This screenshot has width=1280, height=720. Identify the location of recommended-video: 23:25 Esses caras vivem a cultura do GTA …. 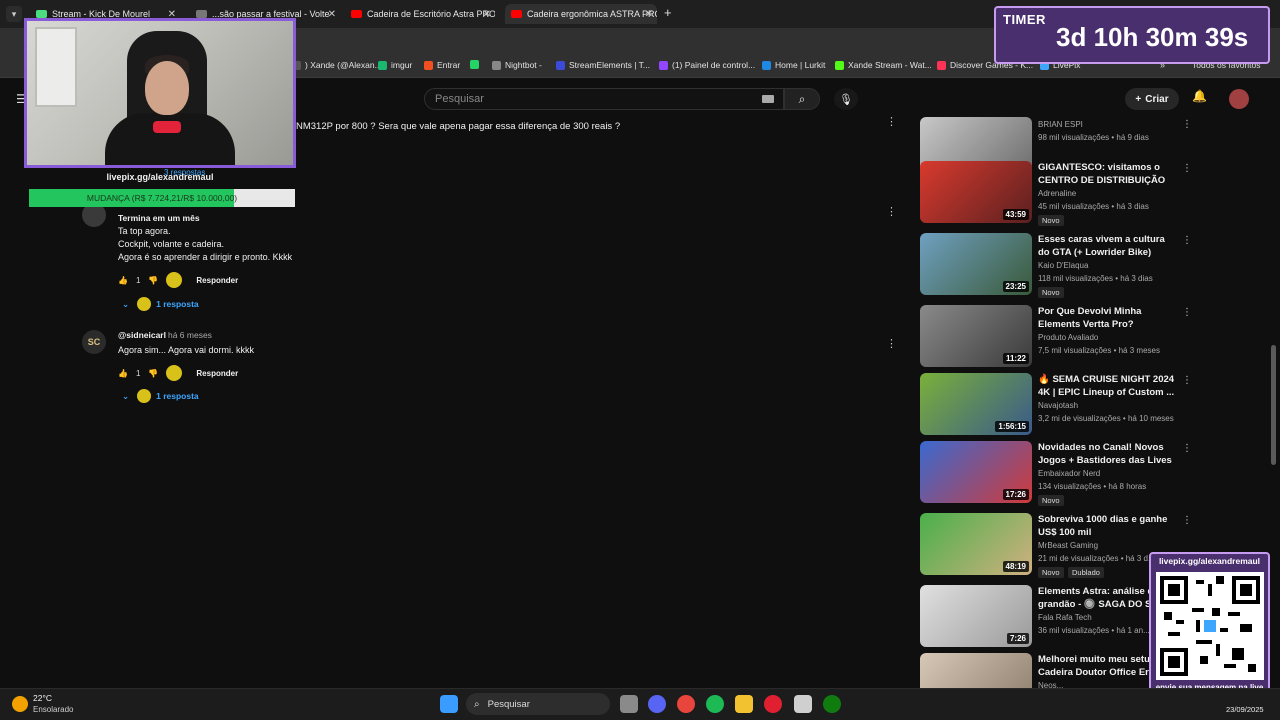
(1056, 265).